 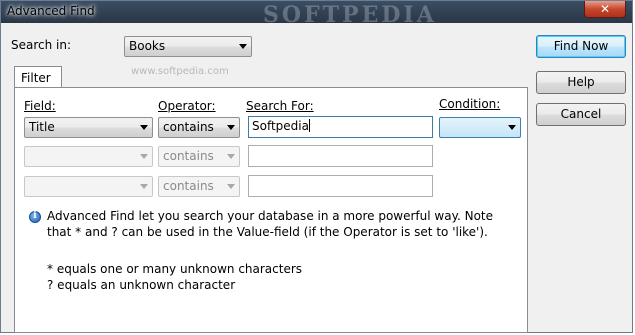 What do you see at coordinates (35, 217) in the screenshot?
I see `info-icon: i` at bounding box center [35, 217].